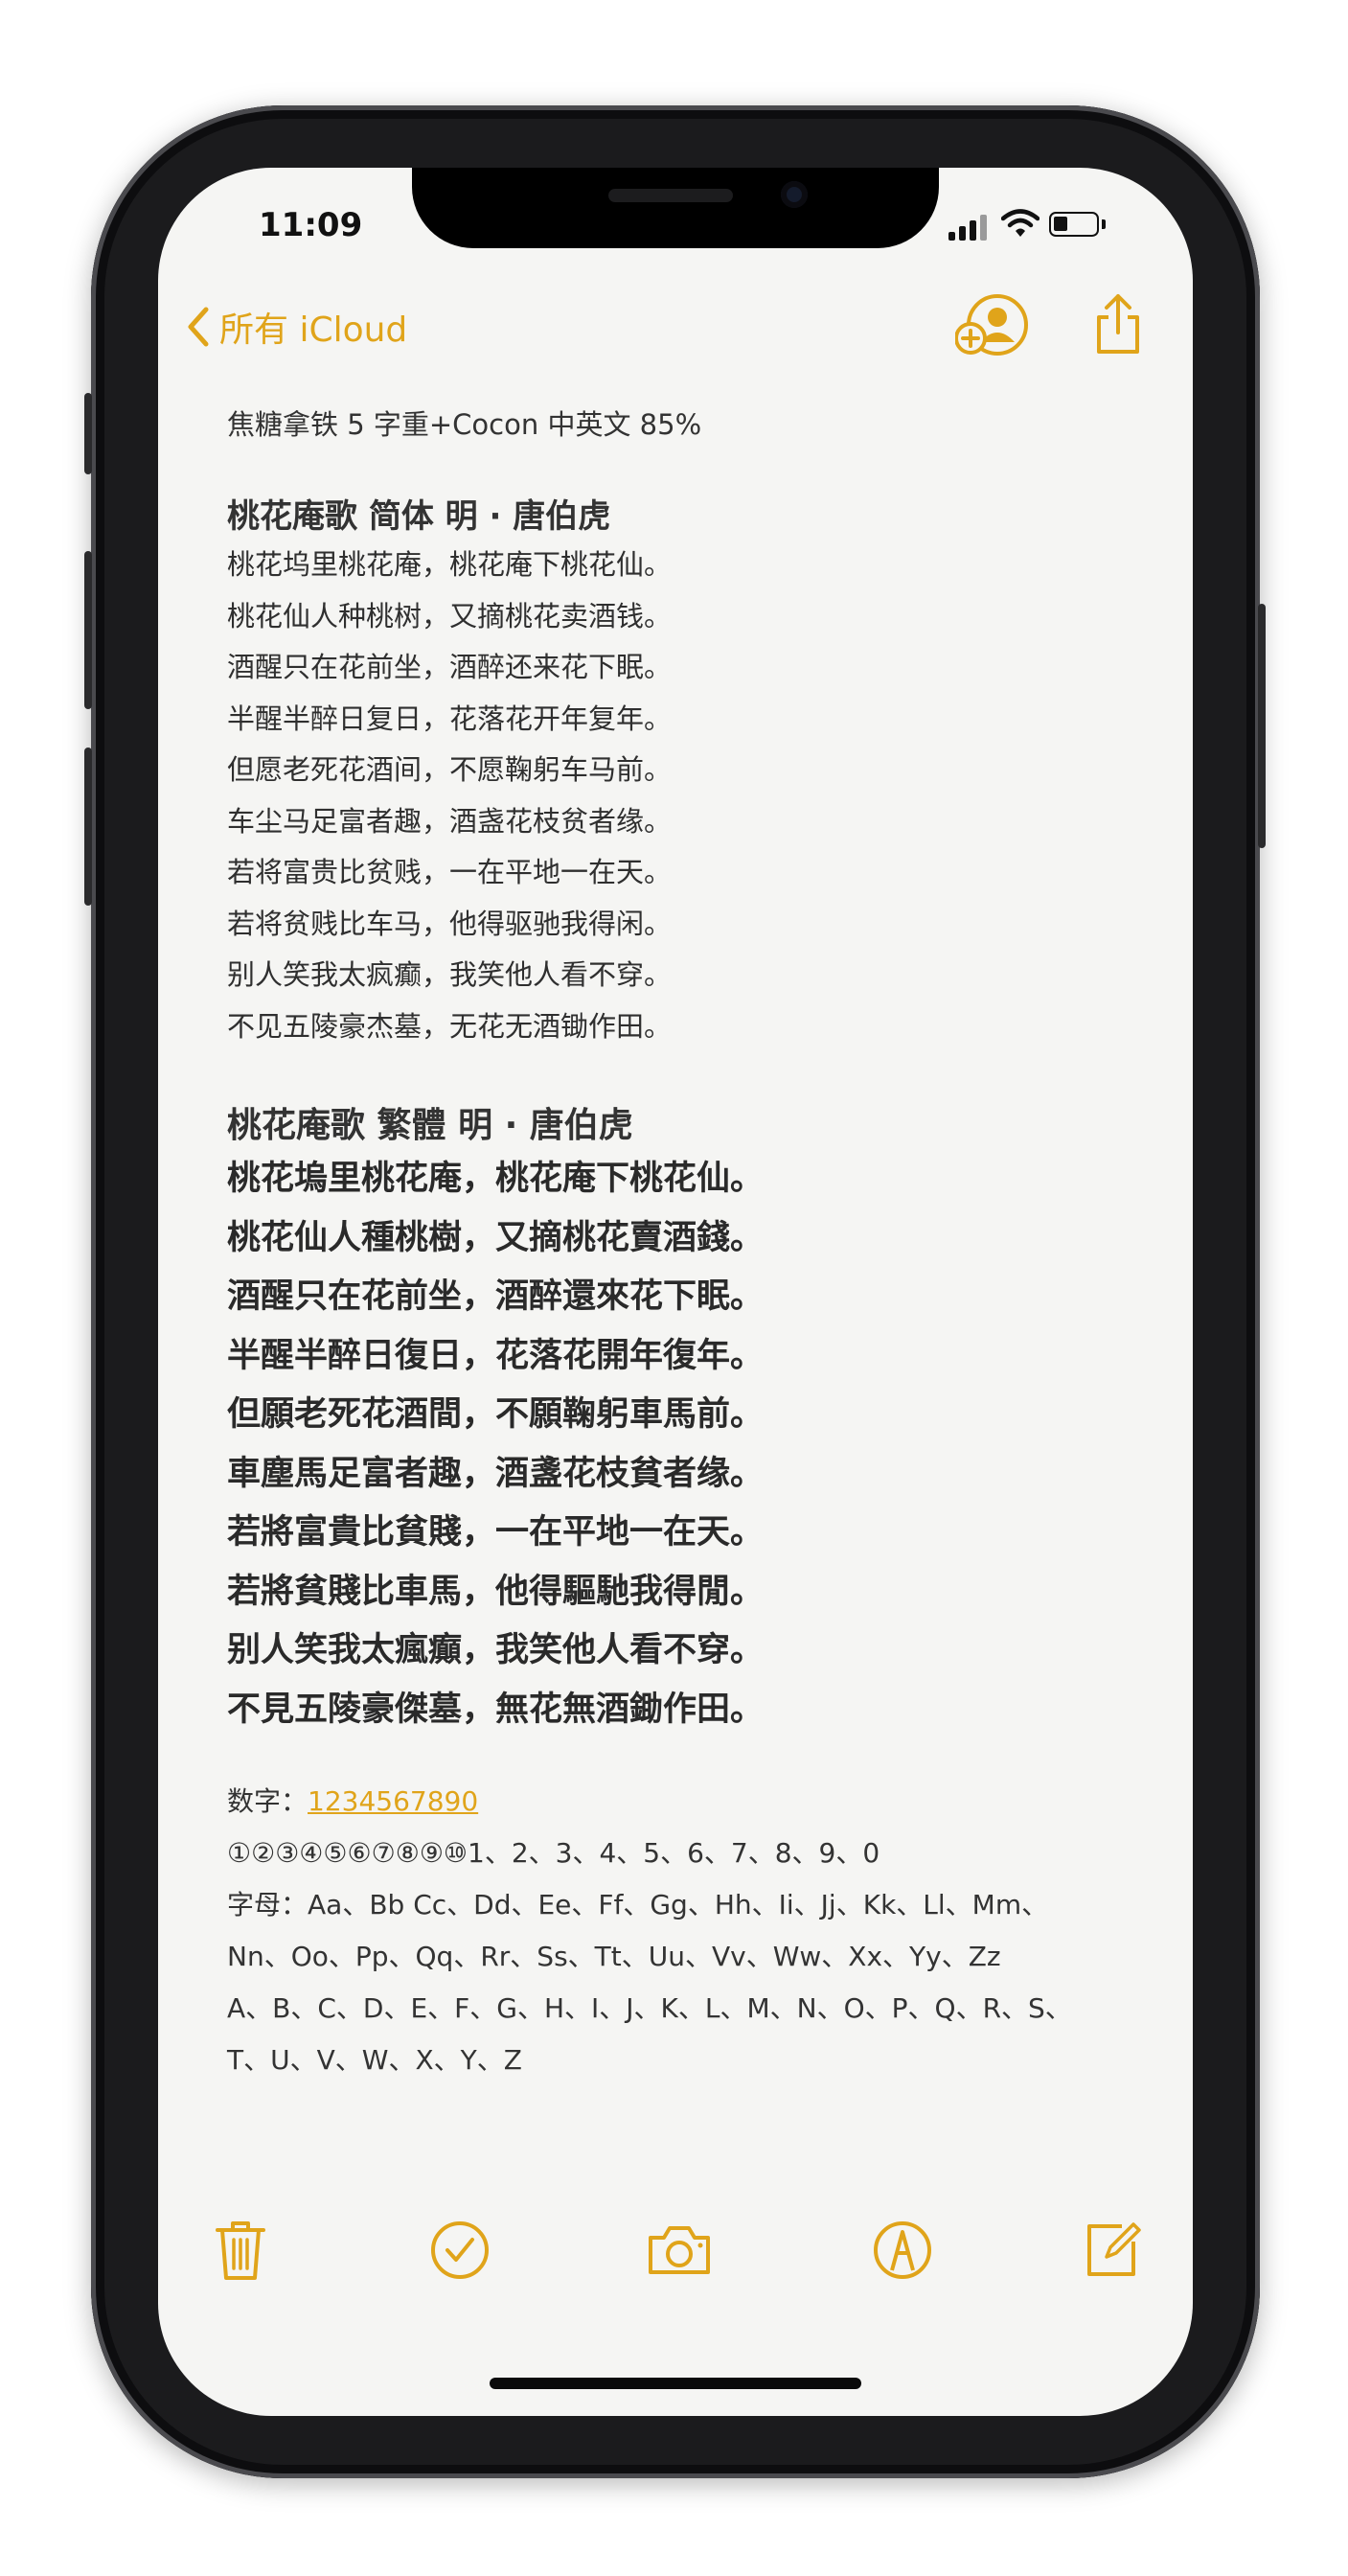  What do you see at coordinates (1262, 726) in the screenshot?
I see `power-button` at bounding box center [1262, 726].